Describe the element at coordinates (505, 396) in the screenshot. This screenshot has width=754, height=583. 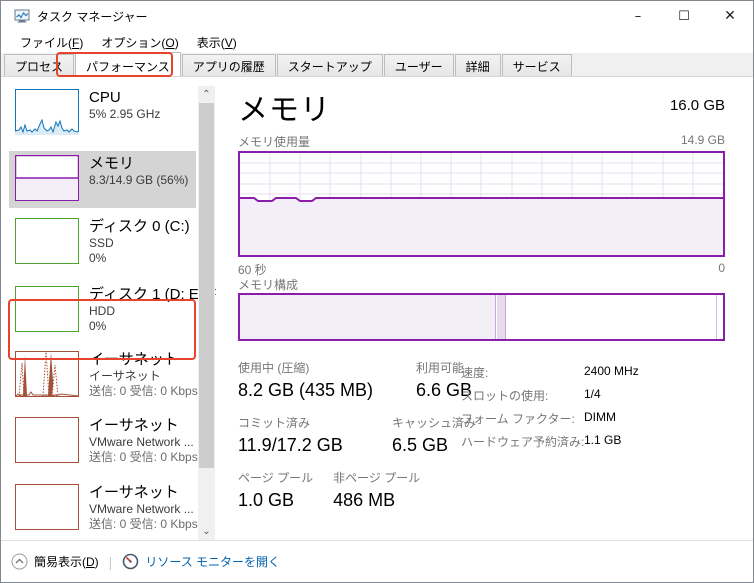
I see `detail-slots-label: スロットの使用:` at that location.